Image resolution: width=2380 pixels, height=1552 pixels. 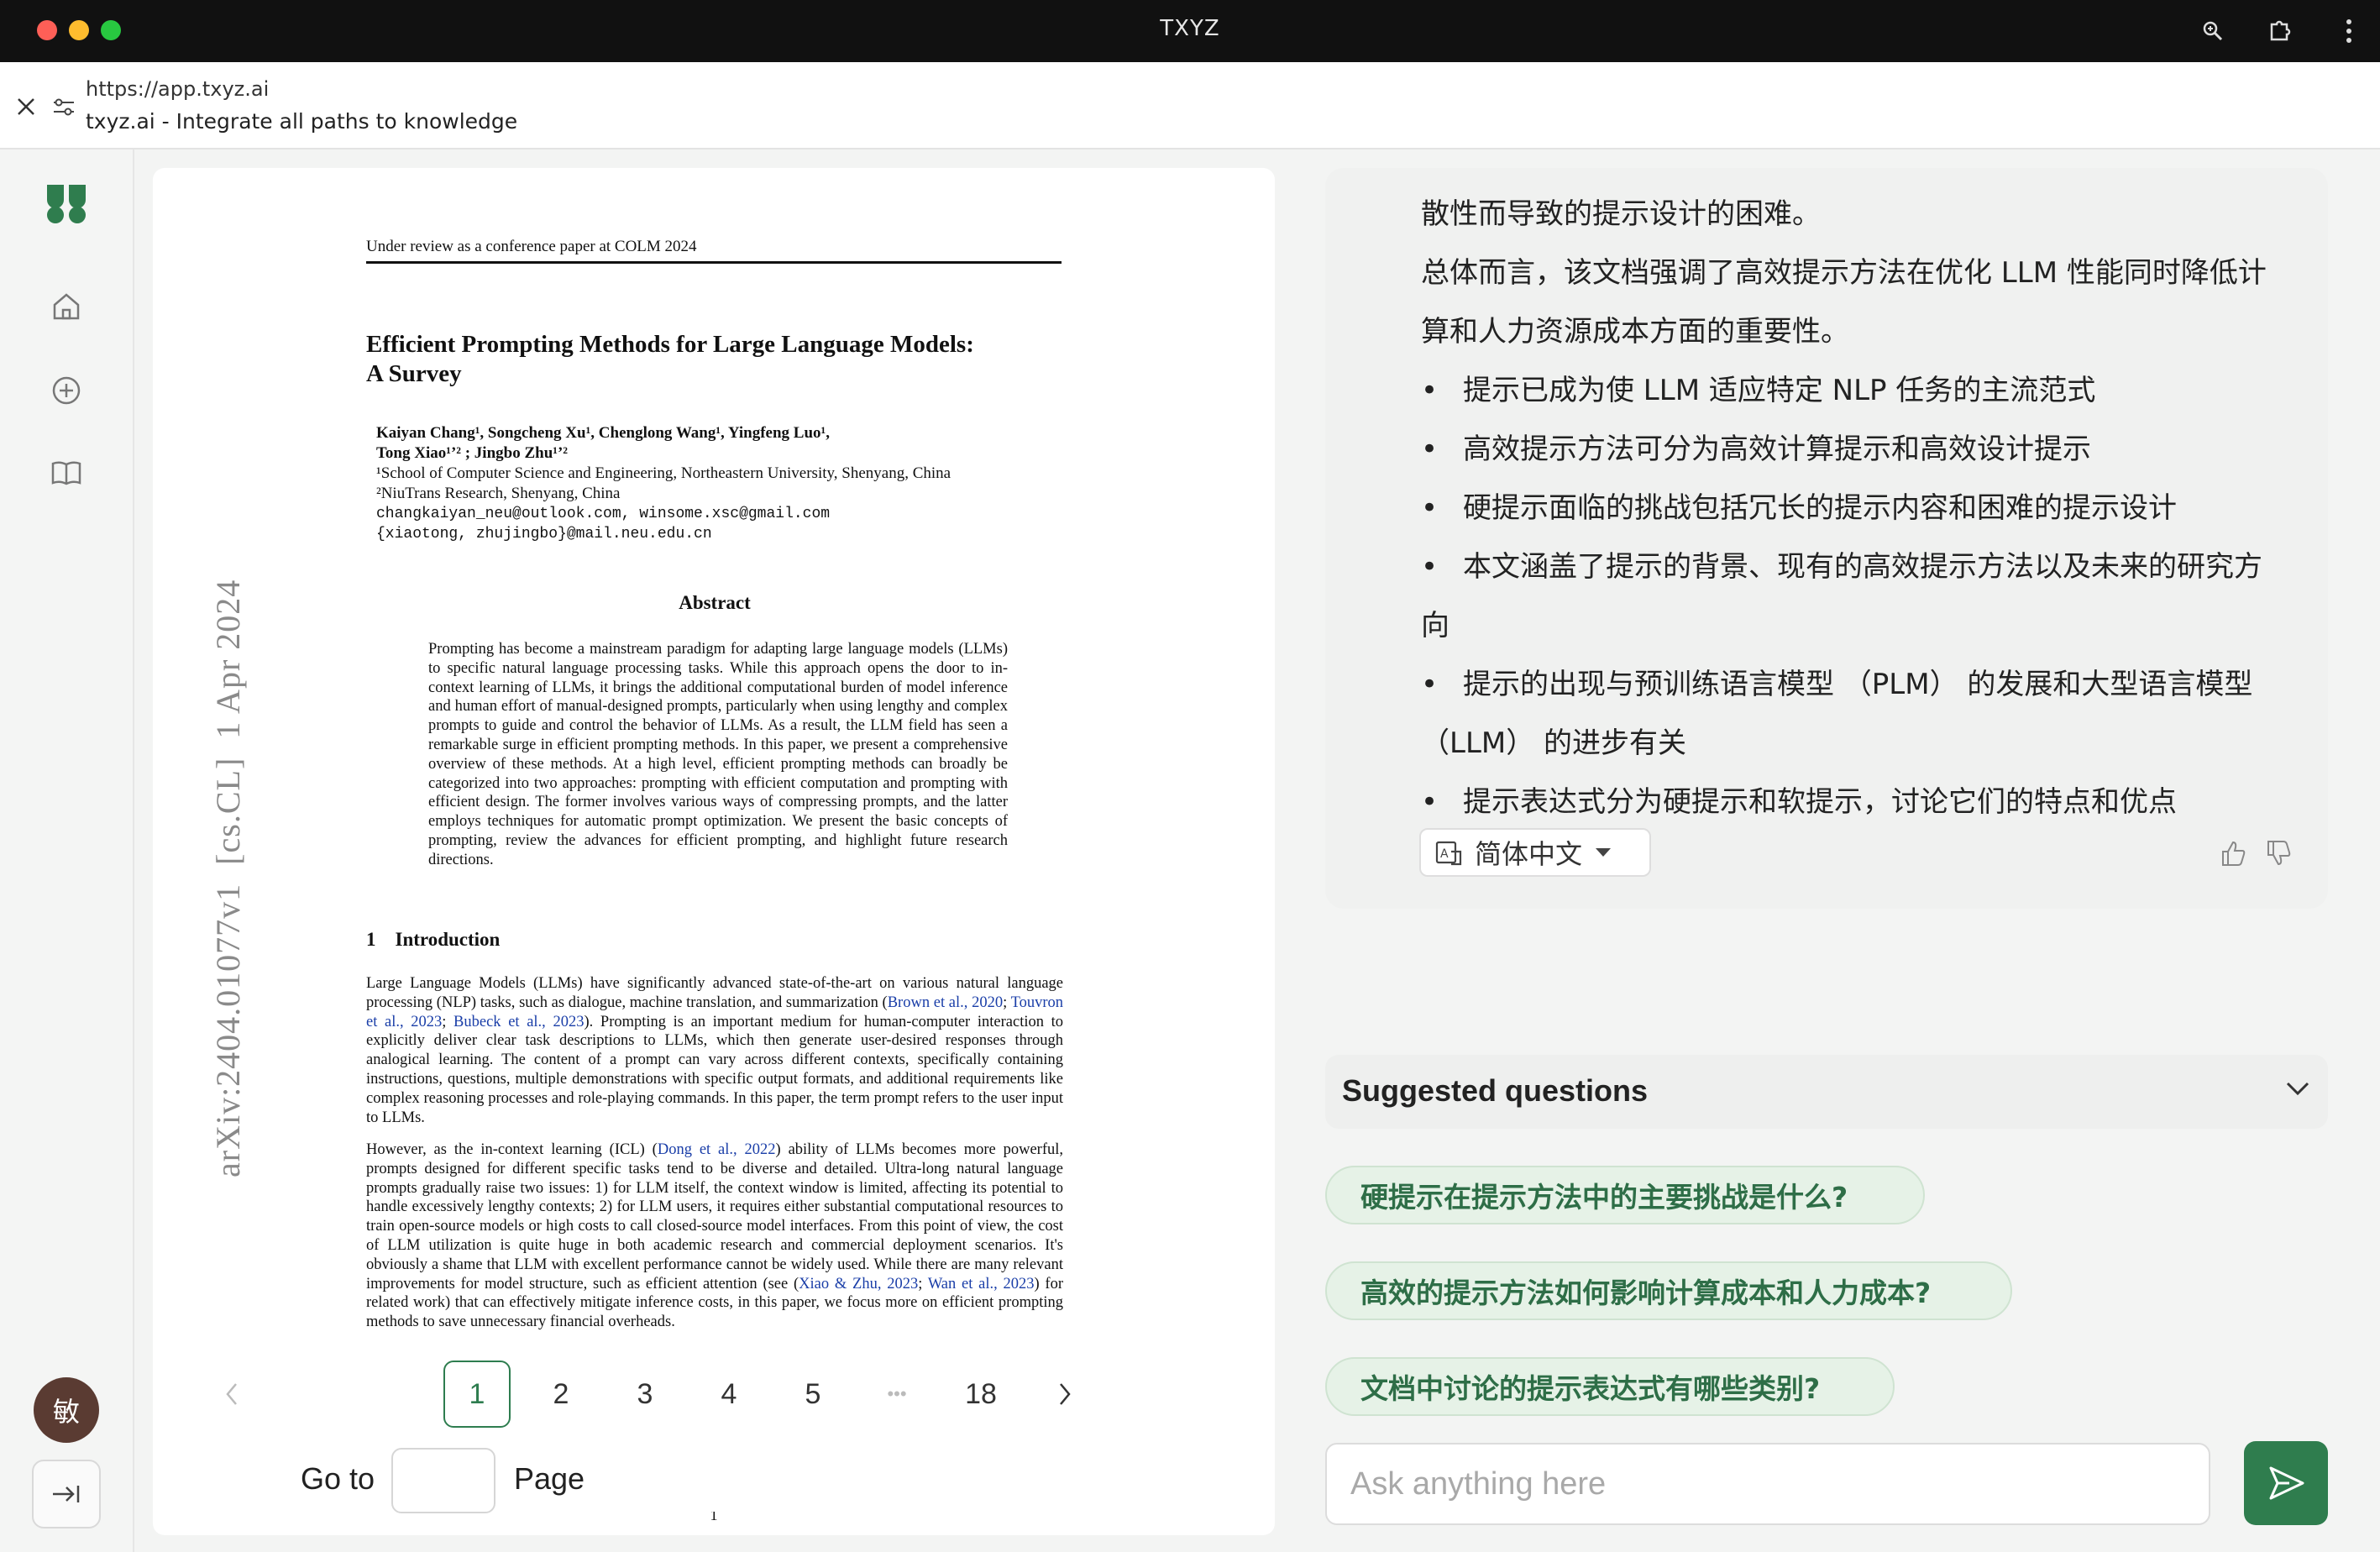 What do you see at coordinates (1435, 625) in the screenshot?
I see `chat-bullet-4-continued: 向` at bounding box center [1435, 625].